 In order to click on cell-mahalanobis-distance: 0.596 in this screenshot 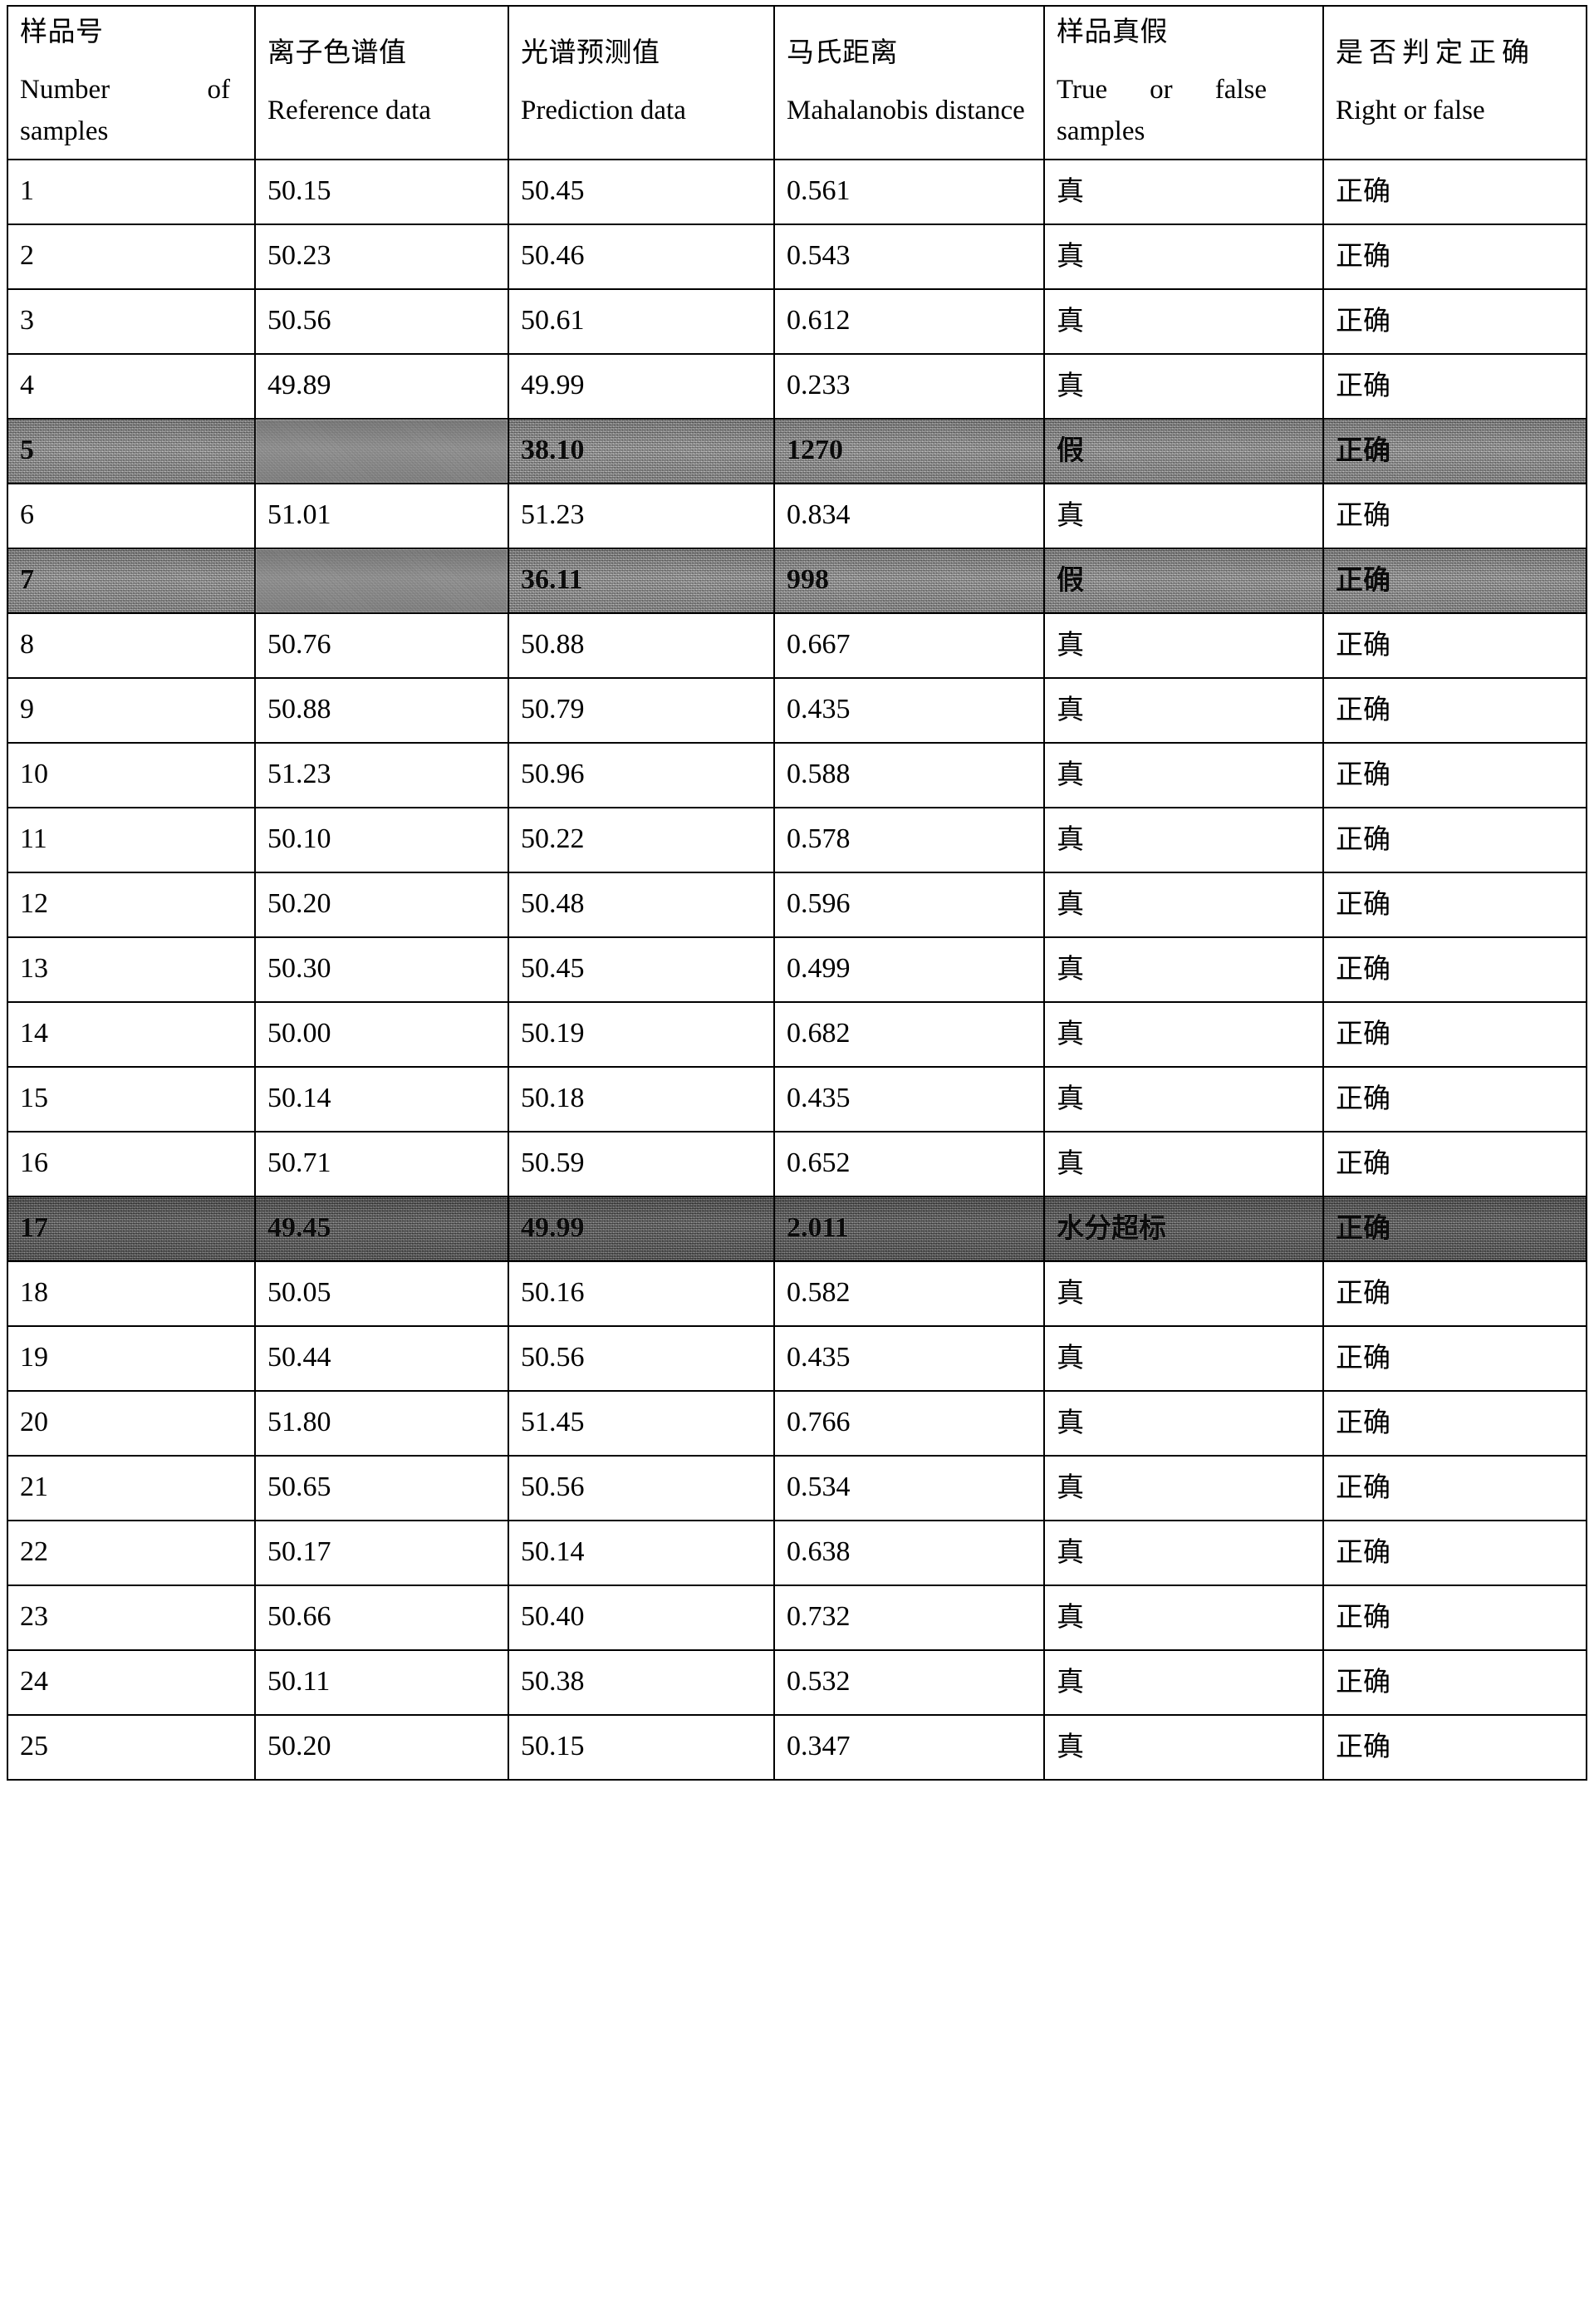, I will do `click(909, 905)`.